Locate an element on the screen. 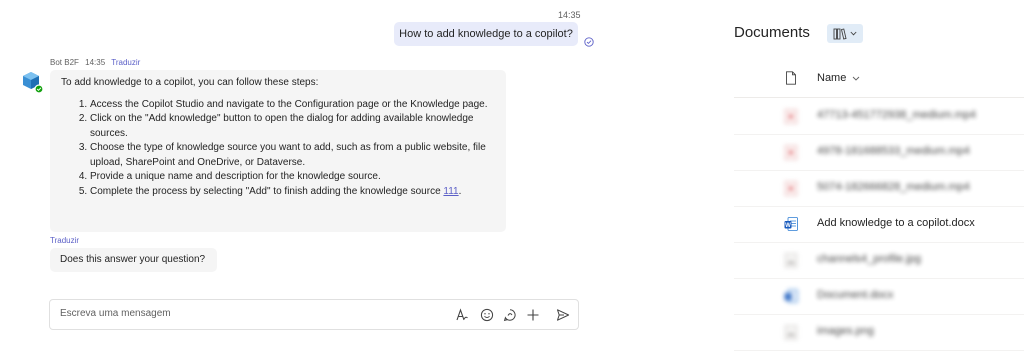 This screenshot has height=351, width=1024. file-row: 47713-451772938_medium.mp4 is located at coordinates (879, 116).